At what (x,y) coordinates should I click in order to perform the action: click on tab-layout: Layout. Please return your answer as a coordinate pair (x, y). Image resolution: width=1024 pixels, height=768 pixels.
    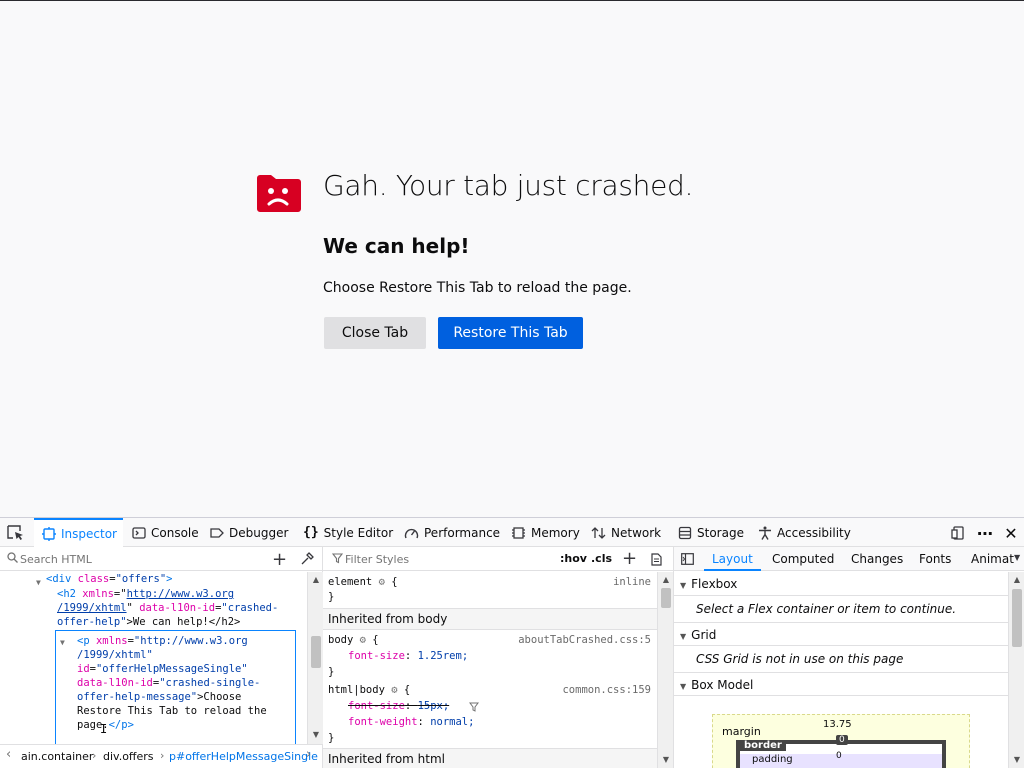
    Looking at the image, I should click on (732, 559).